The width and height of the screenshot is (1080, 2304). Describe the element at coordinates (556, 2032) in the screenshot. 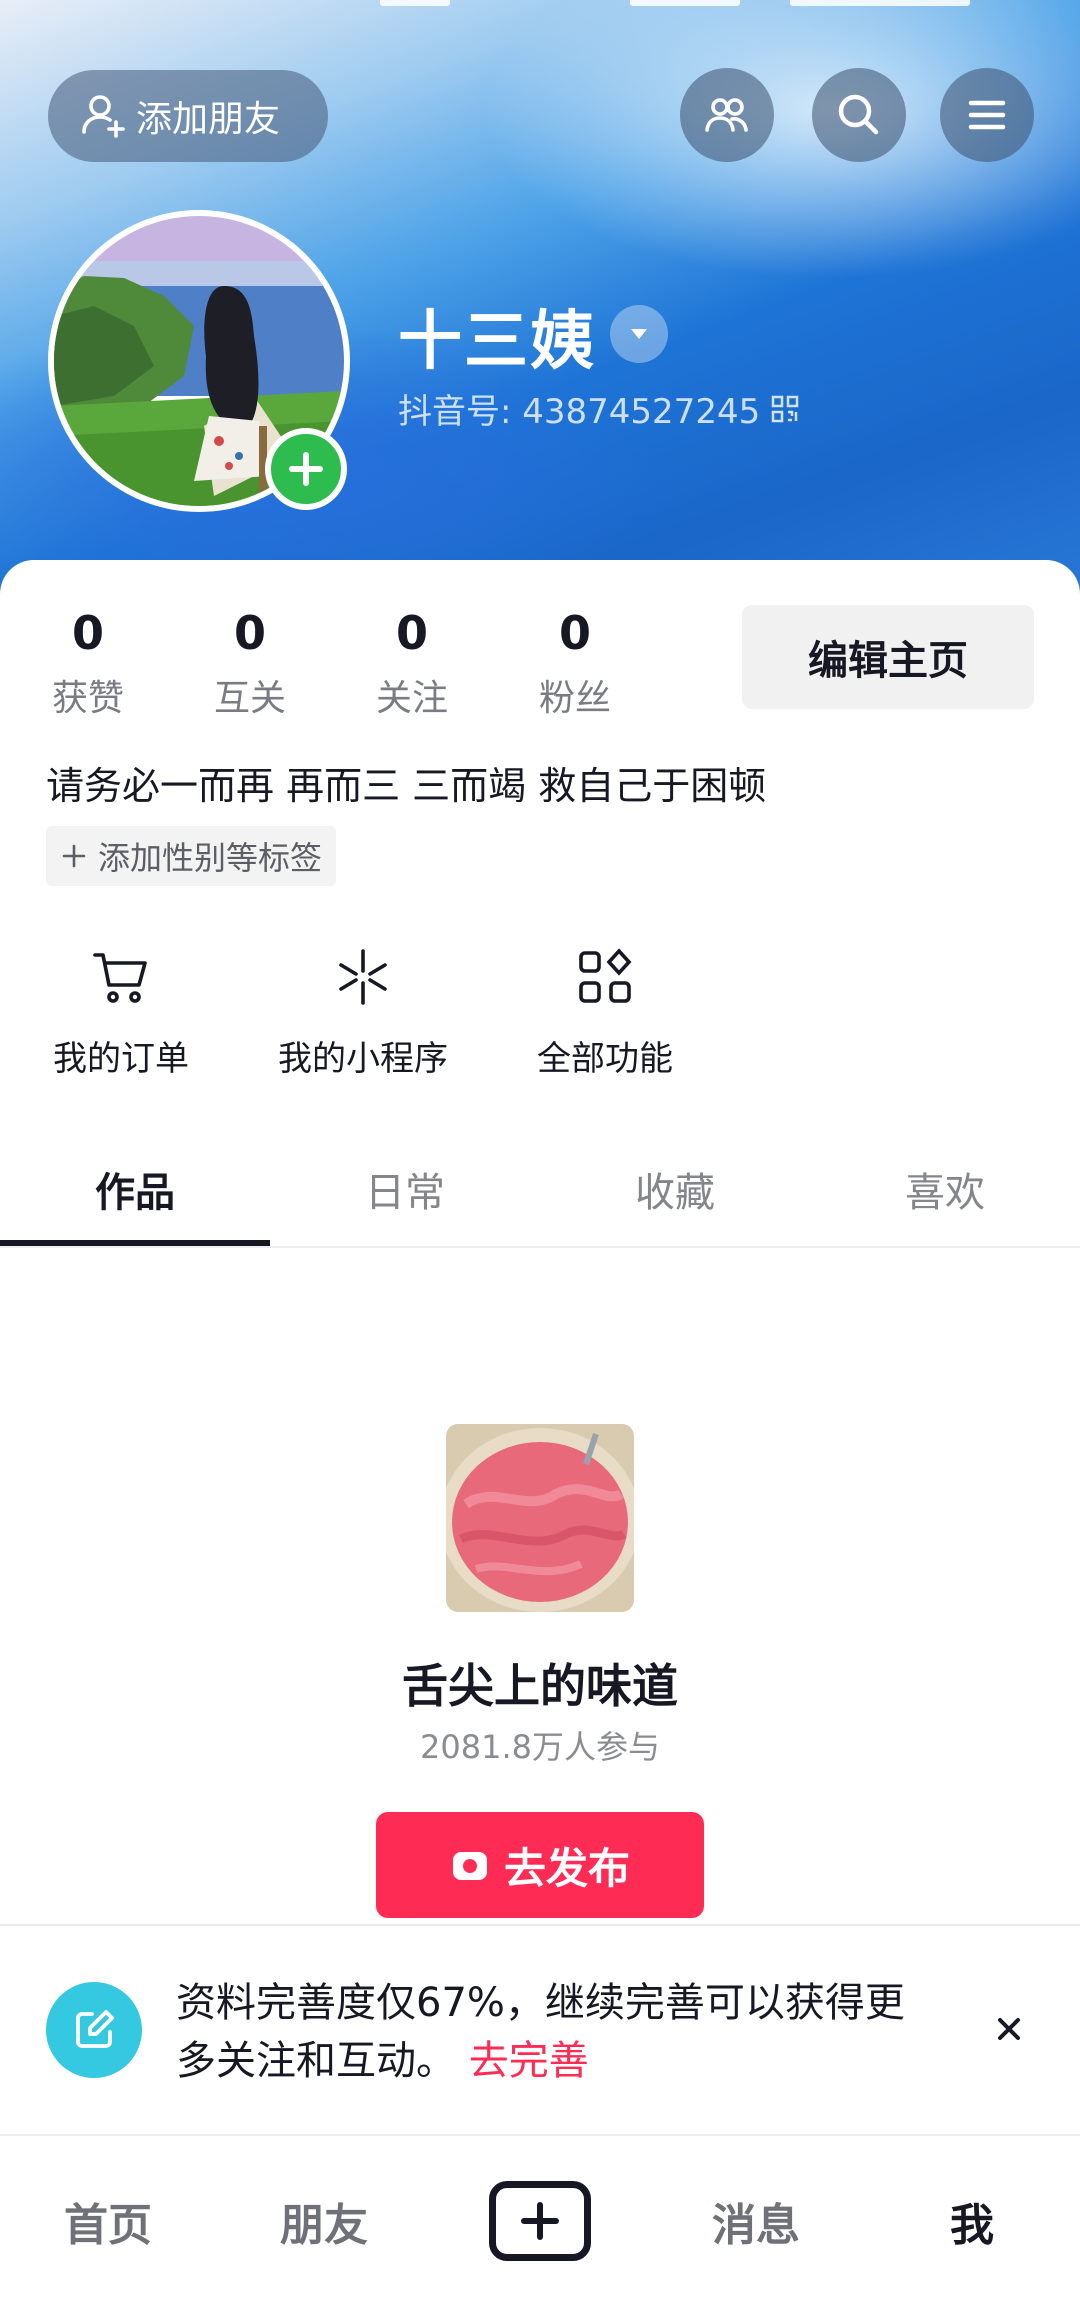

I see `banner-message: 资料完善度仅67%，继续完善可以获得更多关注和互动。 去完善` at that location.